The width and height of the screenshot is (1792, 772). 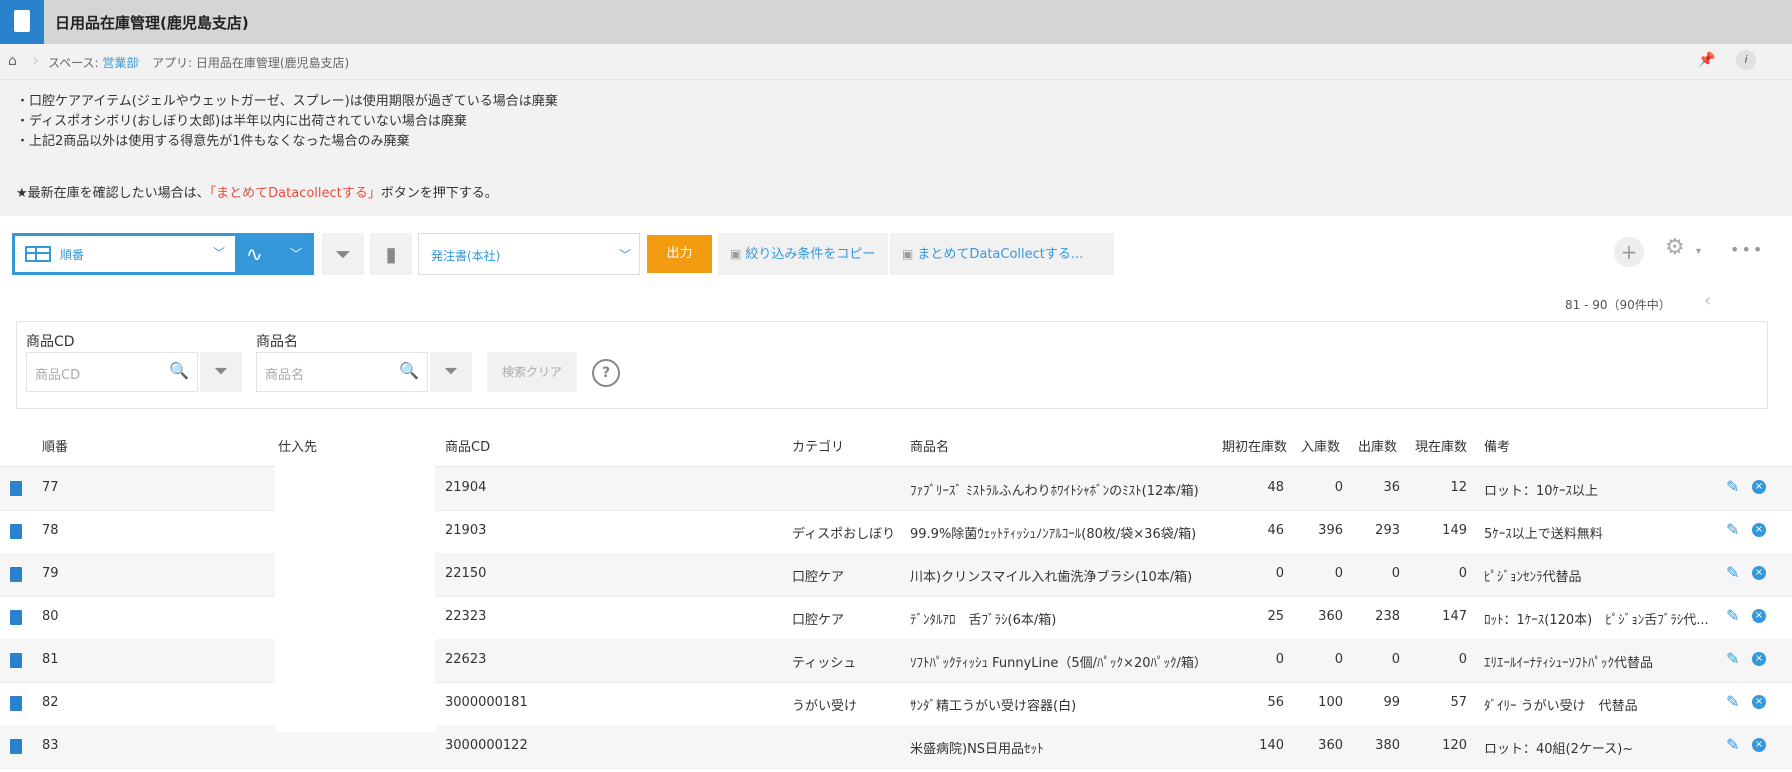 I want to click on table-cell: 78, so click(x=50, y=530).